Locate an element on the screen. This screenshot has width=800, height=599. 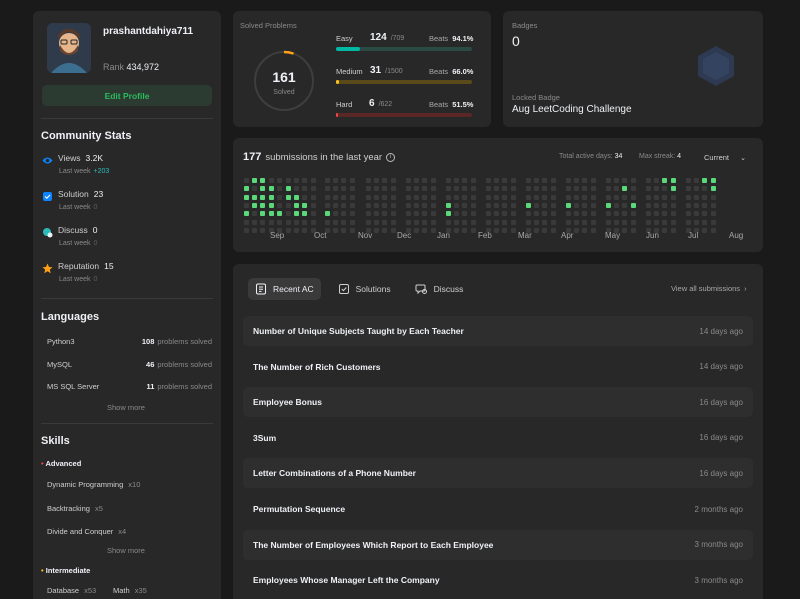
skill-tag: Divide and Conquer x4 is located at coordinates (86, 531).